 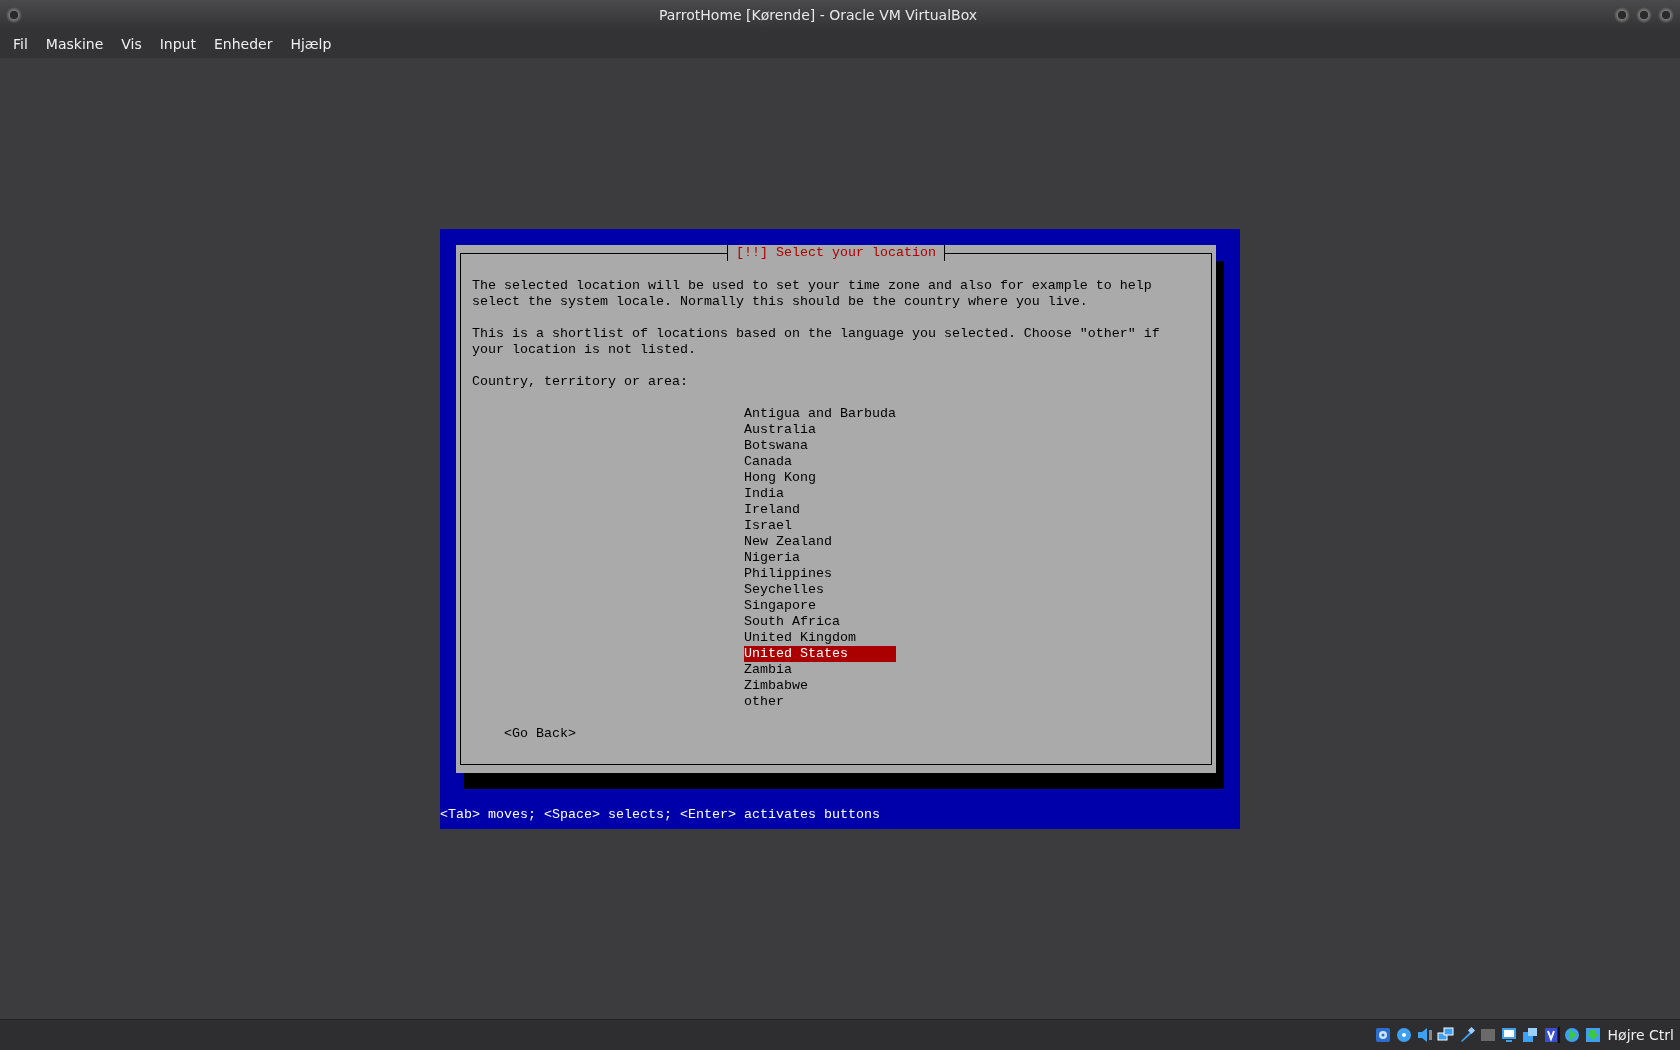 I want to click on host-key-label: Højre Ctrl, so click(x=1640, y=1035).